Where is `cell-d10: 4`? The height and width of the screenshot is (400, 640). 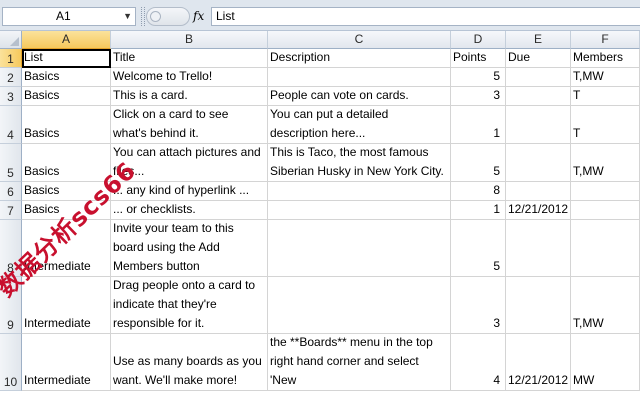
cell-d10: 4 is located at coordinates (478, 362).